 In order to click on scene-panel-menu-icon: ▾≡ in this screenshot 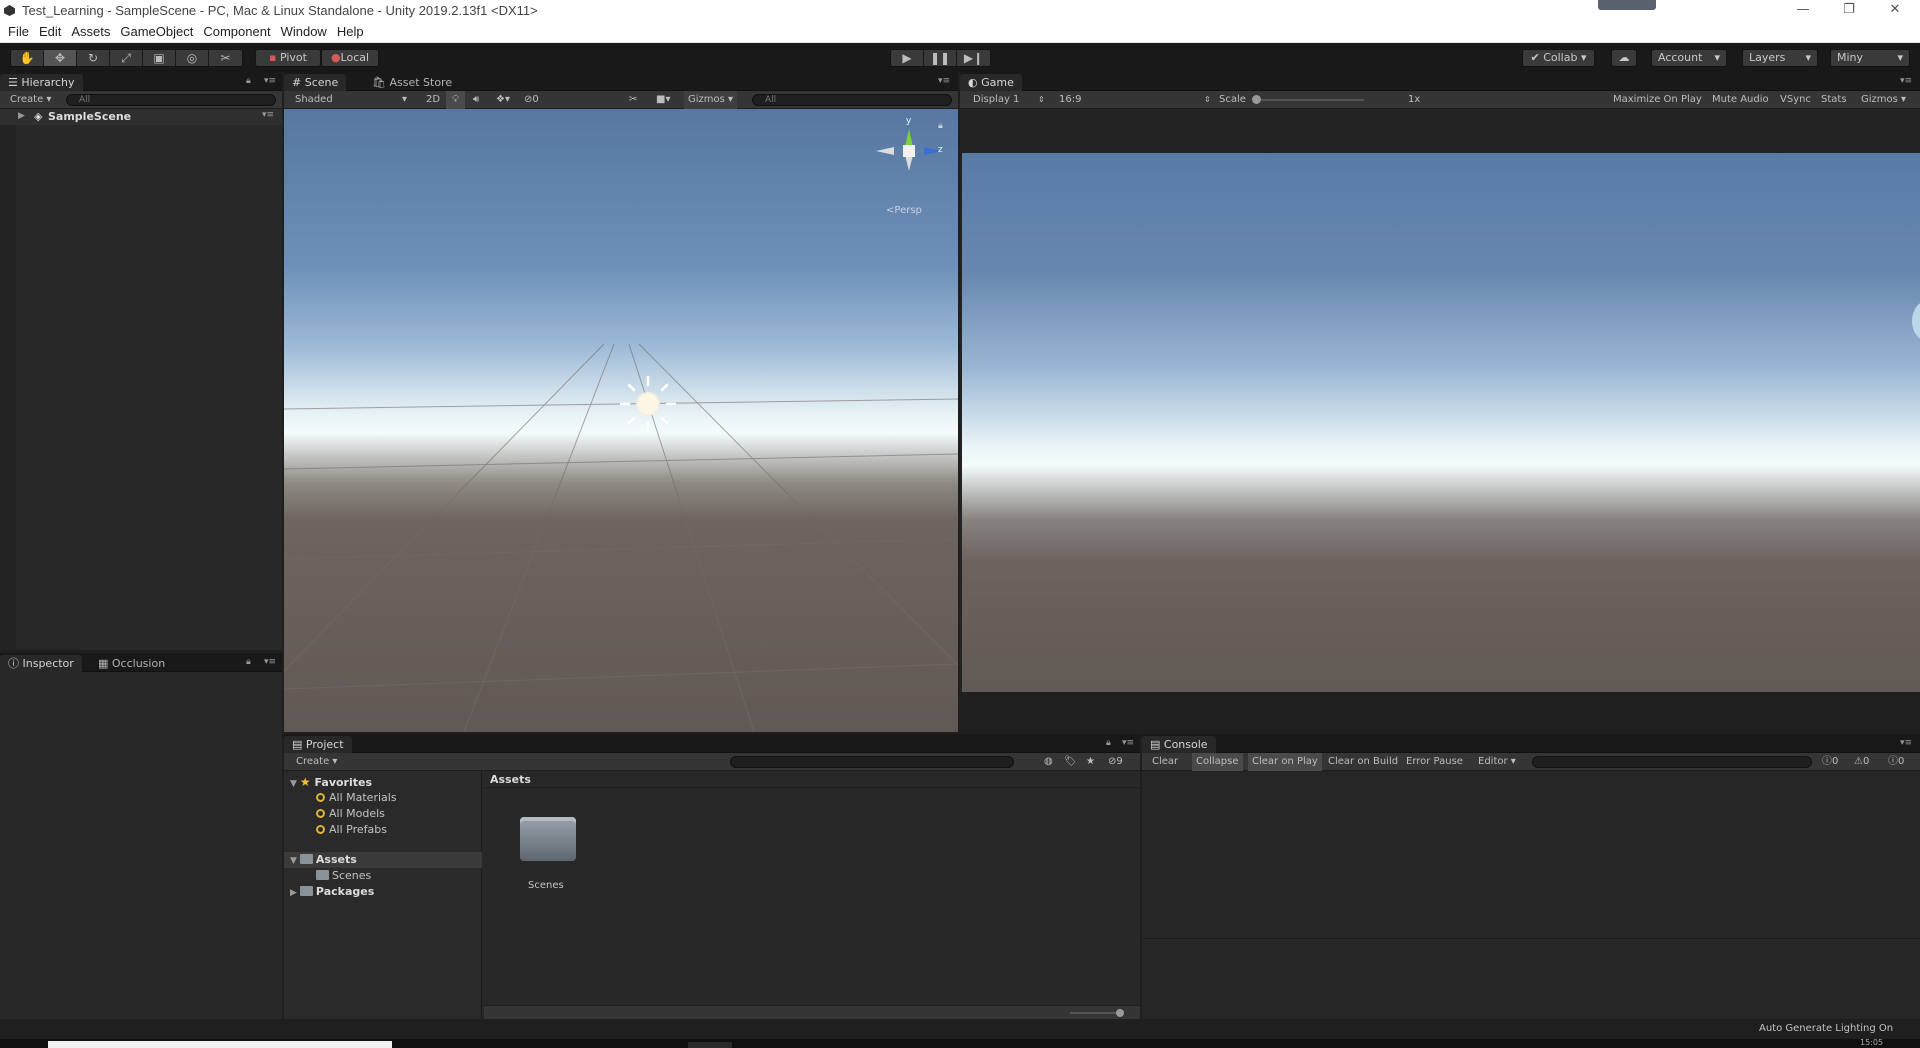, I will do `click(944, 81)`.